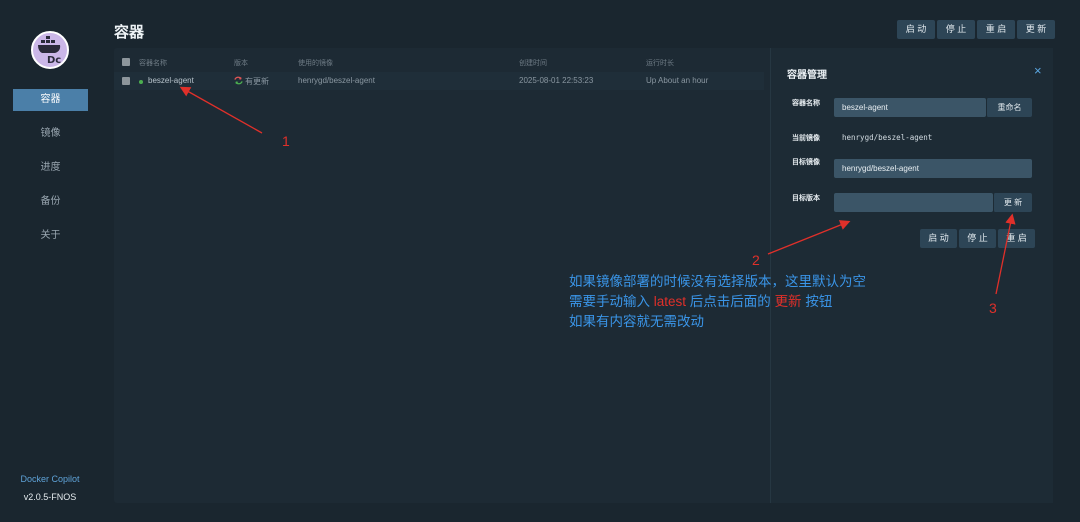  What do you see at coordinates (611, 301) in the screenshot?
I see `note-line-2-a: 需要手动输入` at bounding box center [611, 301].